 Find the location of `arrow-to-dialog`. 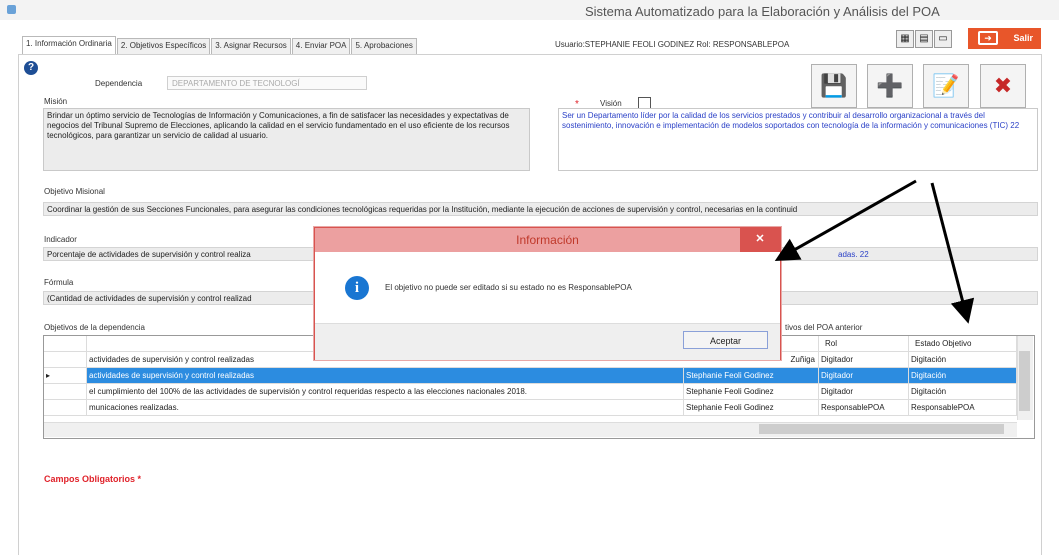

arrow-to-dialog is located at coordinates (845, 220).